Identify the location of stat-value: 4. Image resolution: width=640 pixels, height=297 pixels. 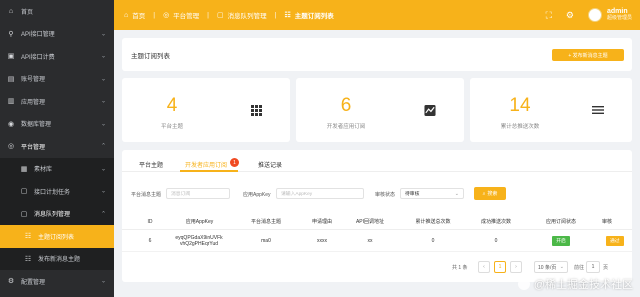
(172, 105).